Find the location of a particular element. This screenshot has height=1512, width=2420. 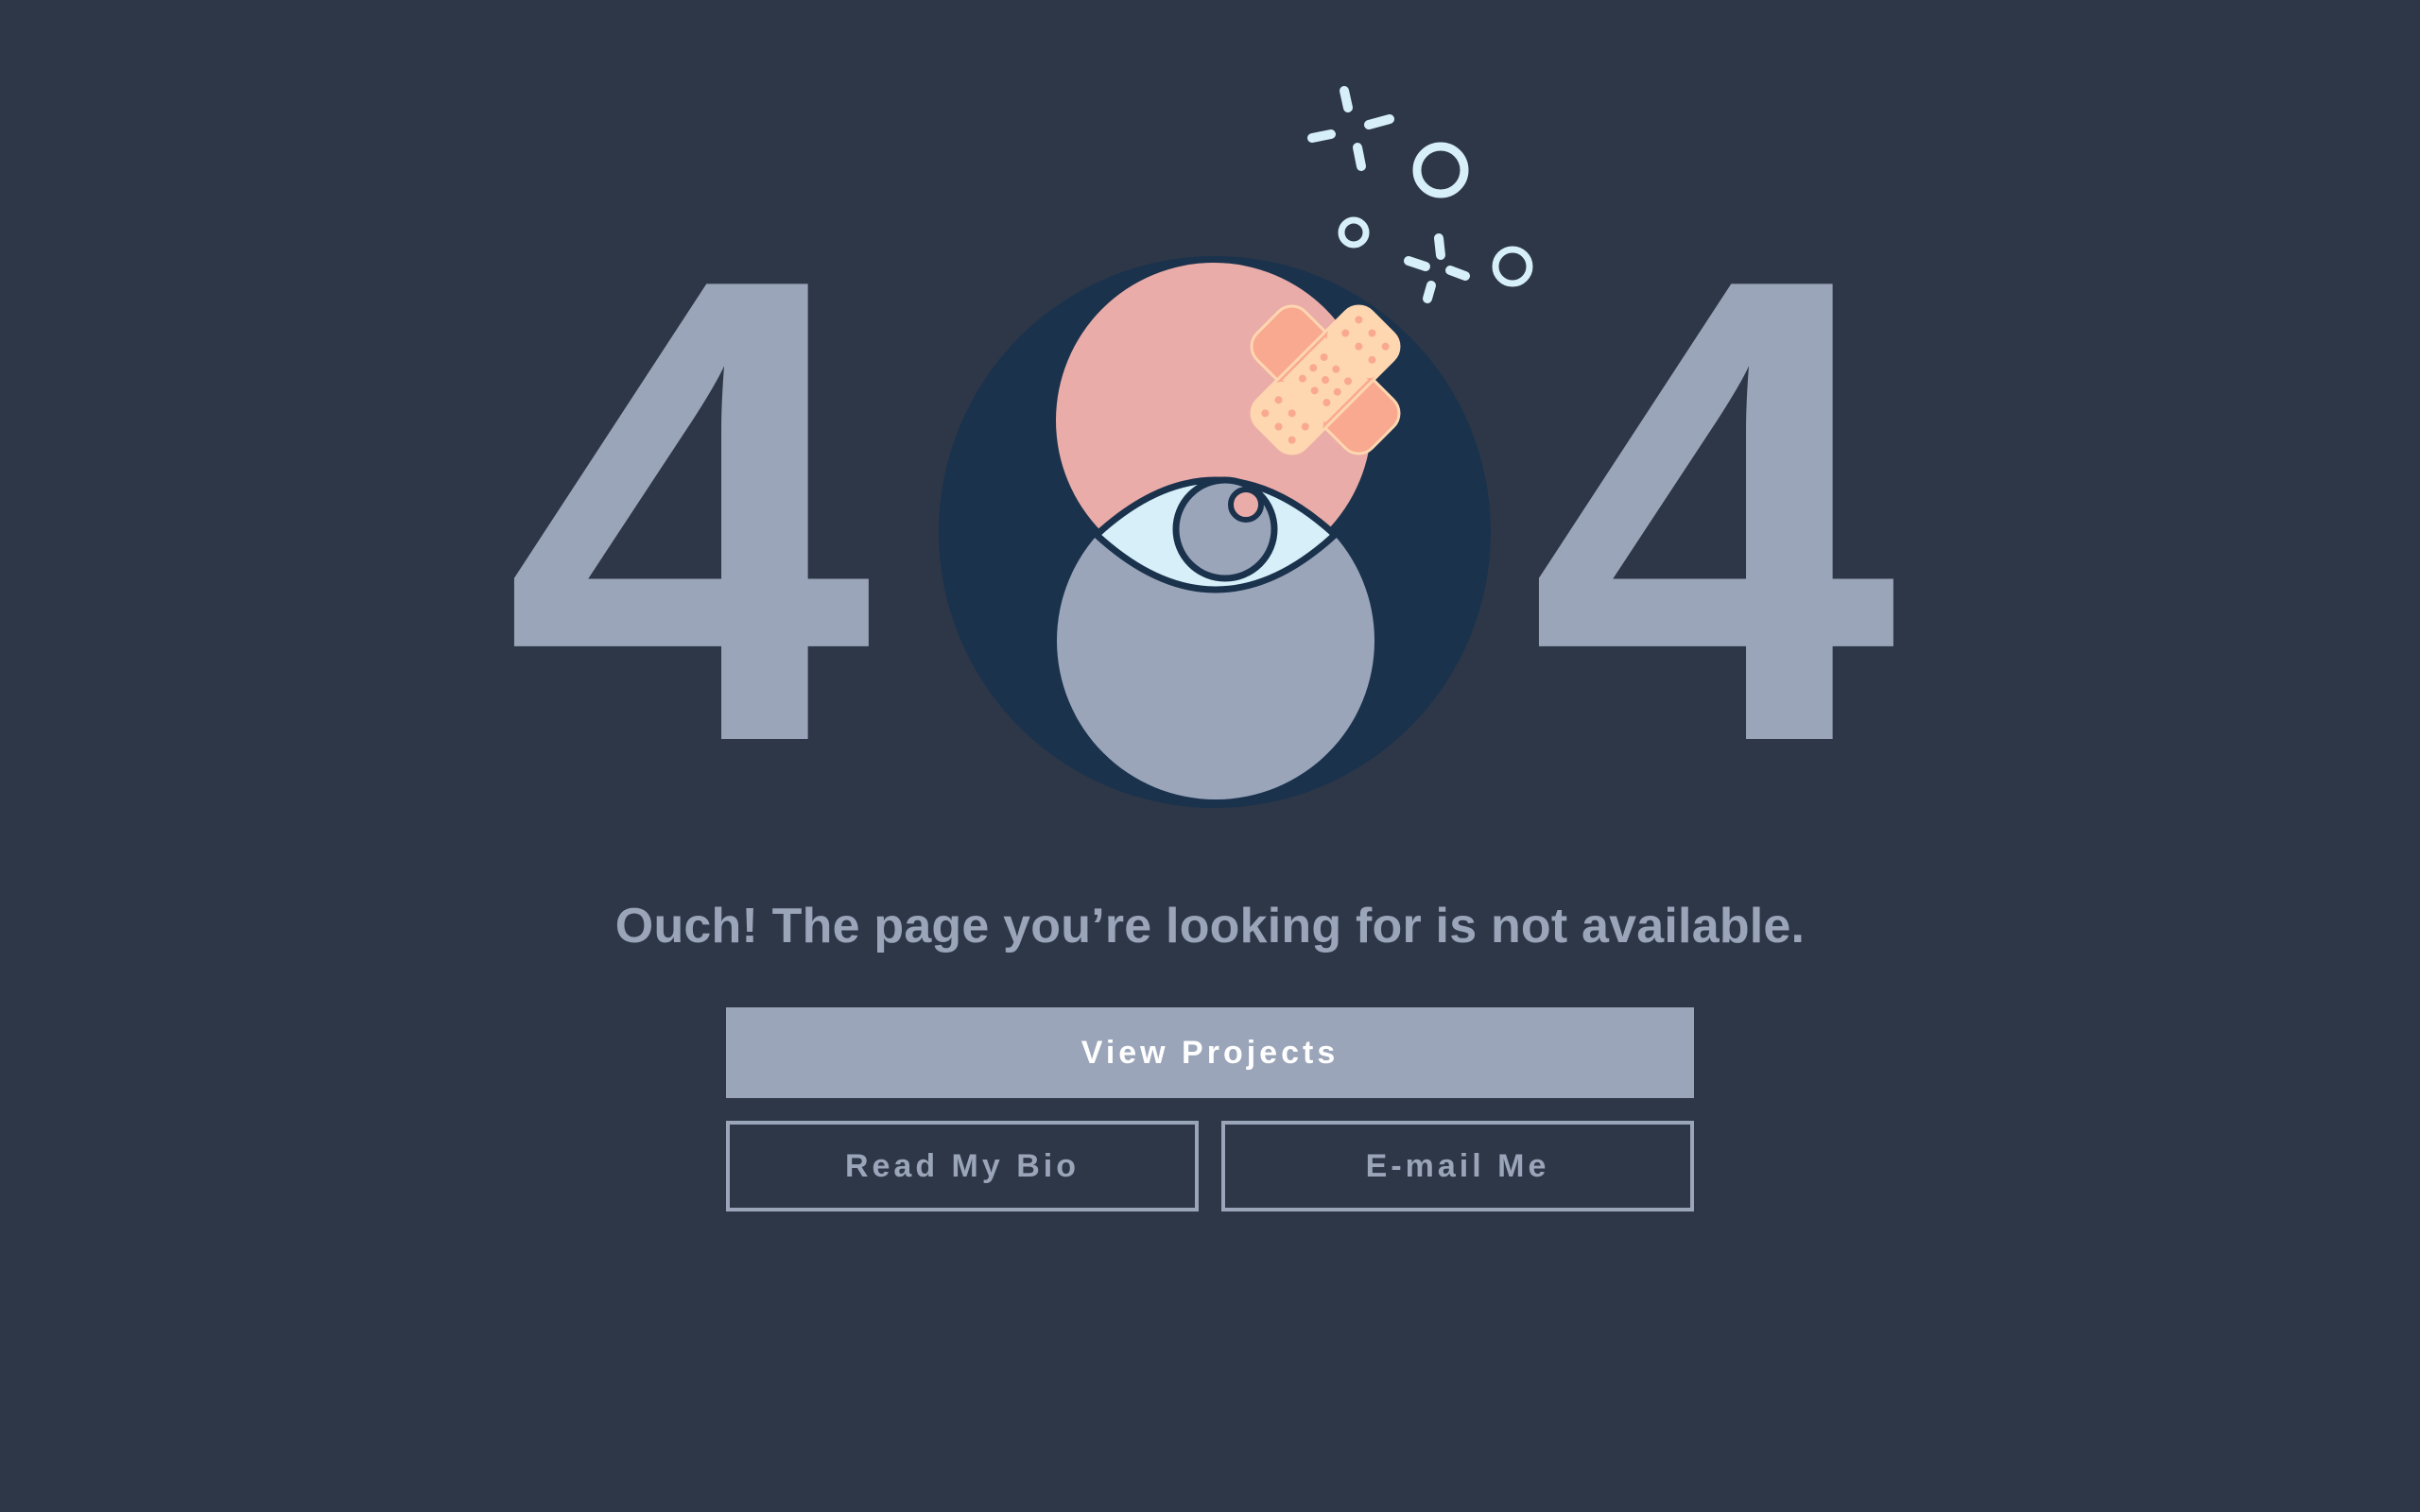

bandaged-eye-zero-icon is located at coordinates (1236, 447).